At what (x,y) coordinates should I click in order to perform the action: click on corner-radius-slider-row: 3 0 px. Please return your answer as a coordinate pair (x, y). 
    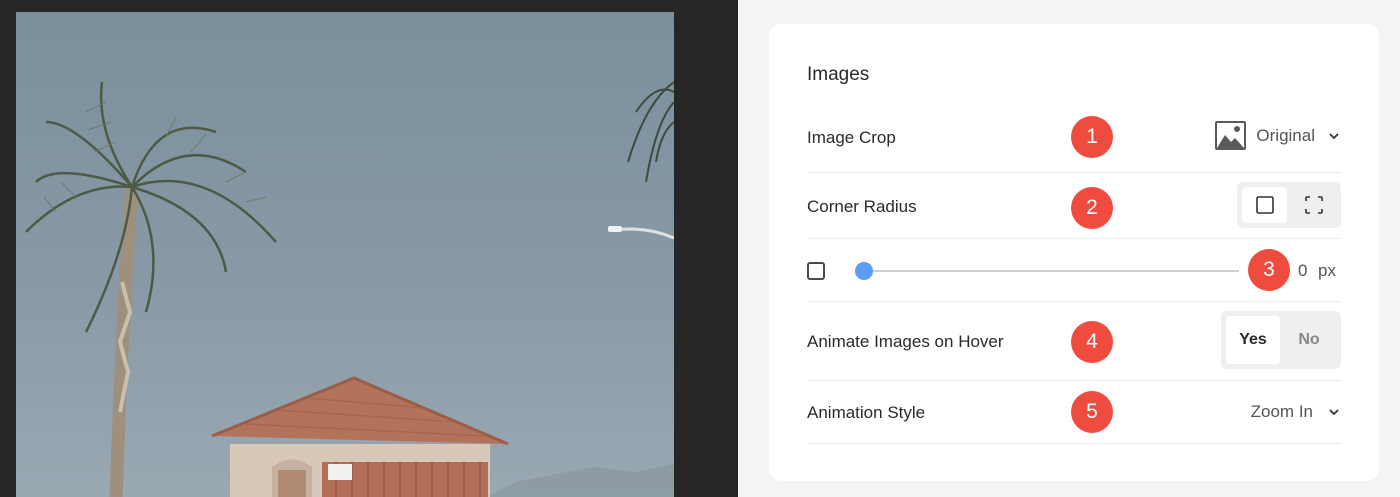
    Looking at the image, I should click on (1074, 270).